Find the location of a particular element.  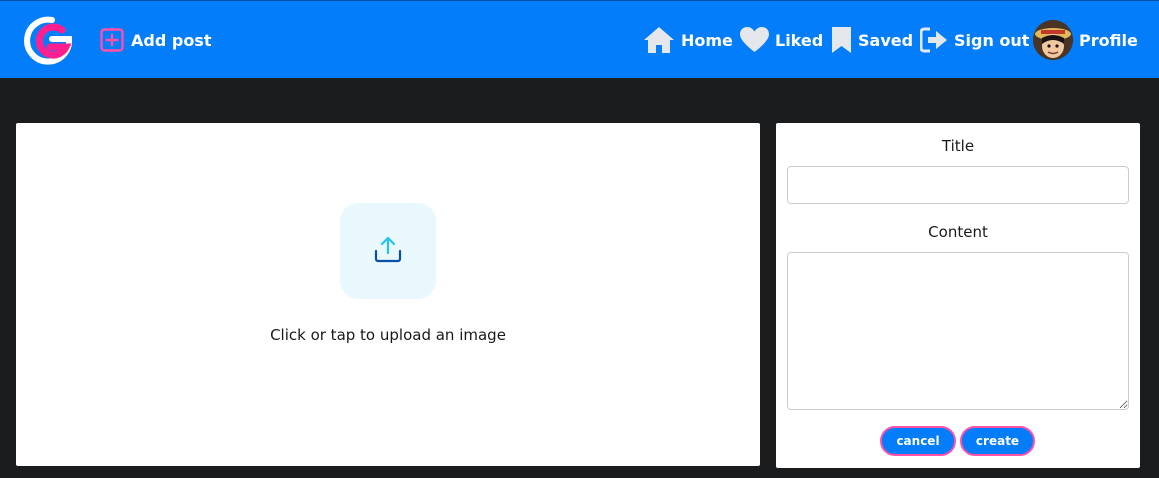

upload-icon is located at coordinates (388, 251).